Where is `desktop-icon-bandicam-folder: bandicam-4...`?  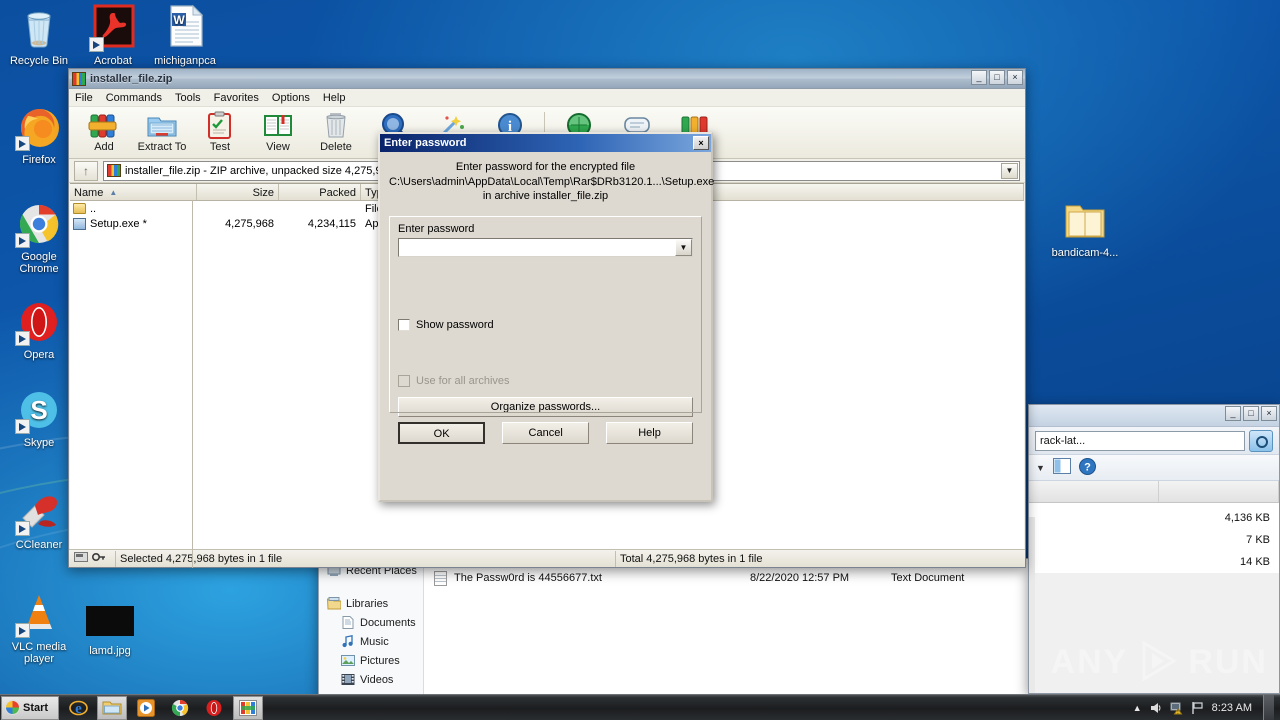
desktop-icon-bandicam-folder: bandicam-4... is located at coordinates (1085, 227).